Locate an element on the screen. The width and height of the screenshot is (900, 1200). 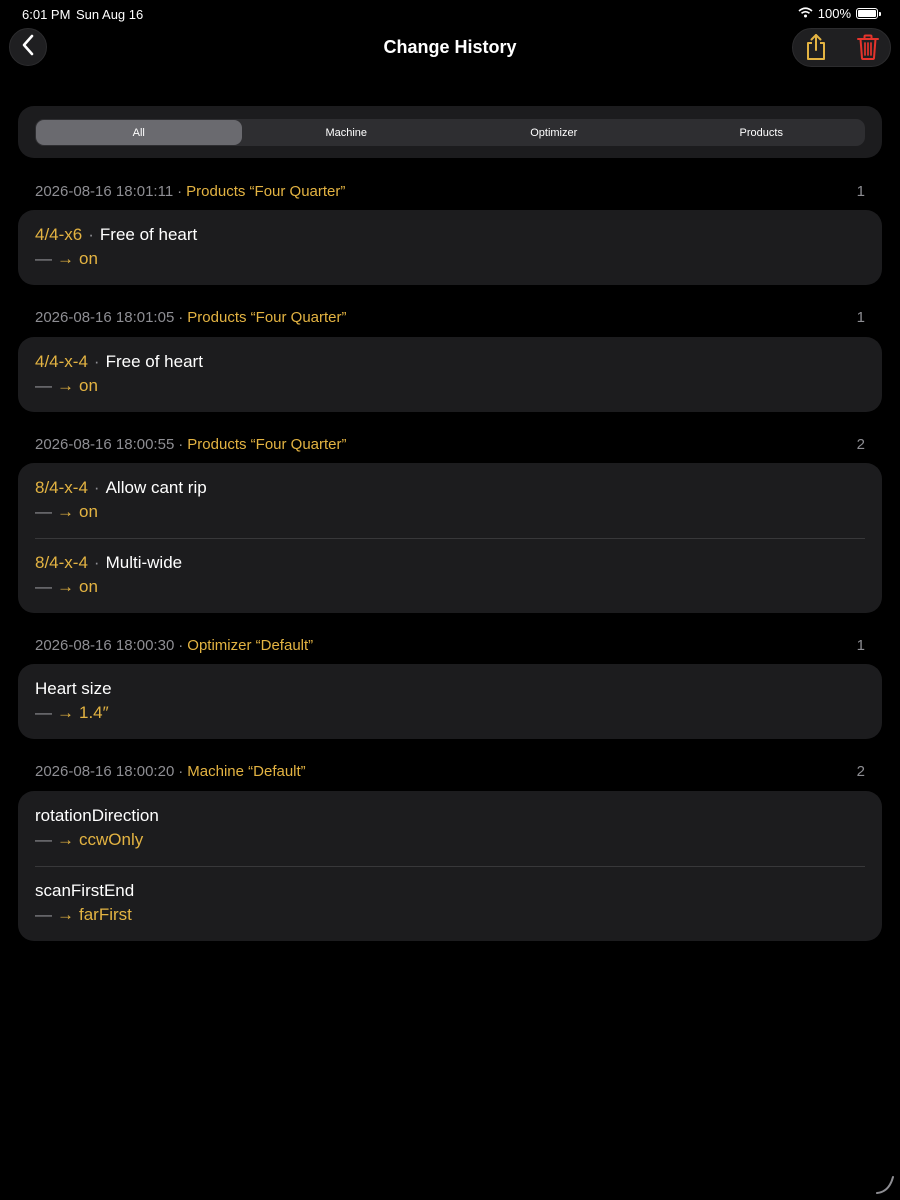
delete-button is located at coordinates (868, 49).